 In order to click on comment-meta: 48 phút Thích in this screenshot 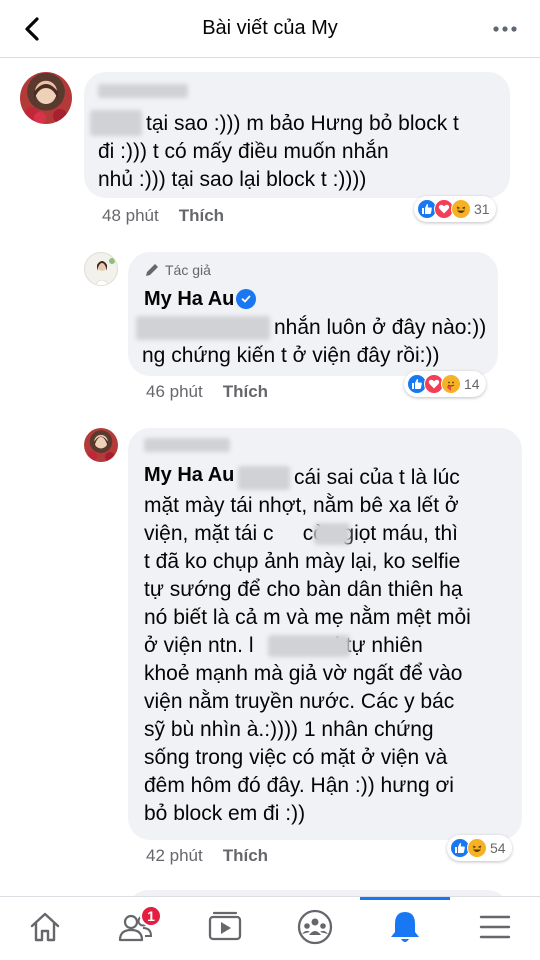, I will do `click(163, 216)`.